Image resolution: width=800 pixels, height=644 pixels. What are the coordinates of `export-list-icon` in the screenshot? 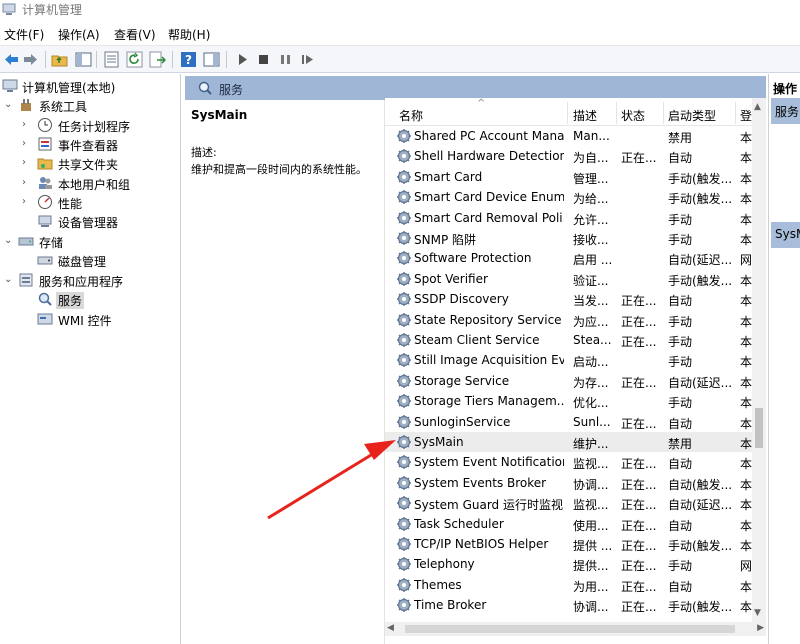 It's located at (157, 59).